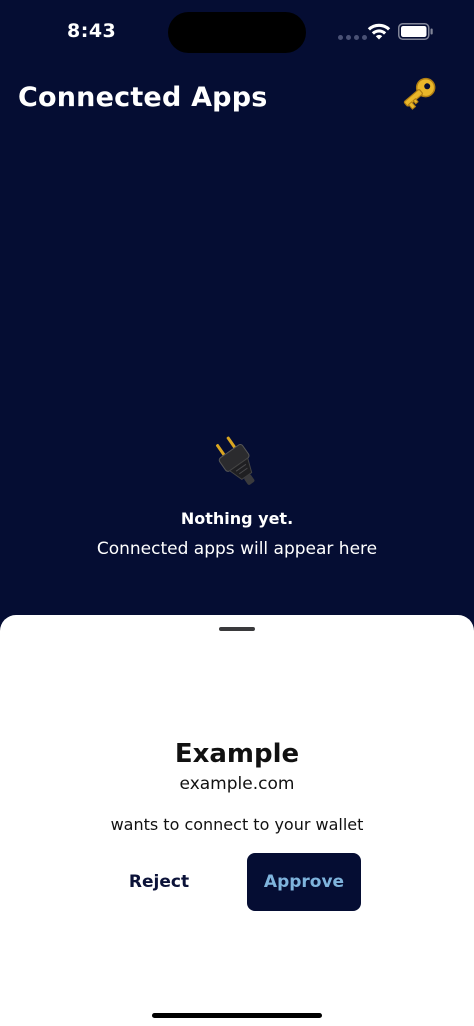  What do you see at coordinates (235, 460) in the screenshot?
I see `plug-icon` at bounding box center [235, 460].